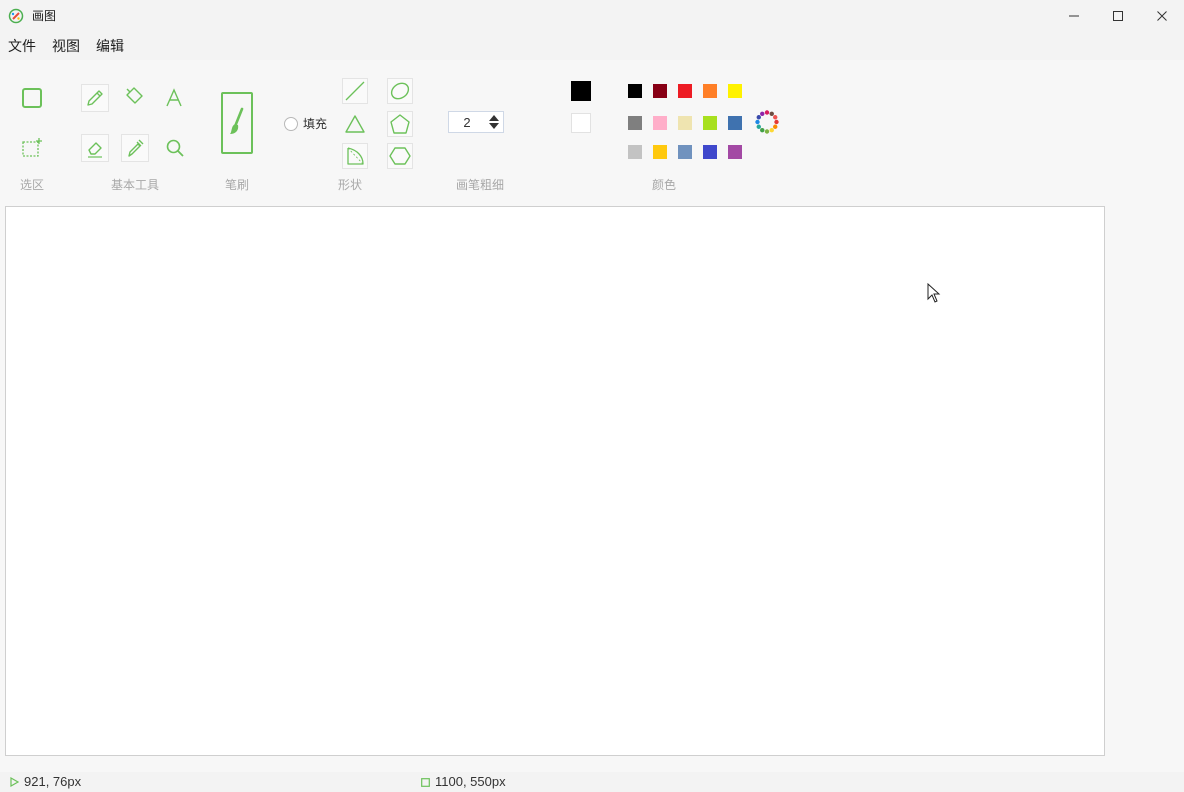 The height and width of the screenshot is (792, 1184). I want to click on free-select-tool, so click(32, 148).